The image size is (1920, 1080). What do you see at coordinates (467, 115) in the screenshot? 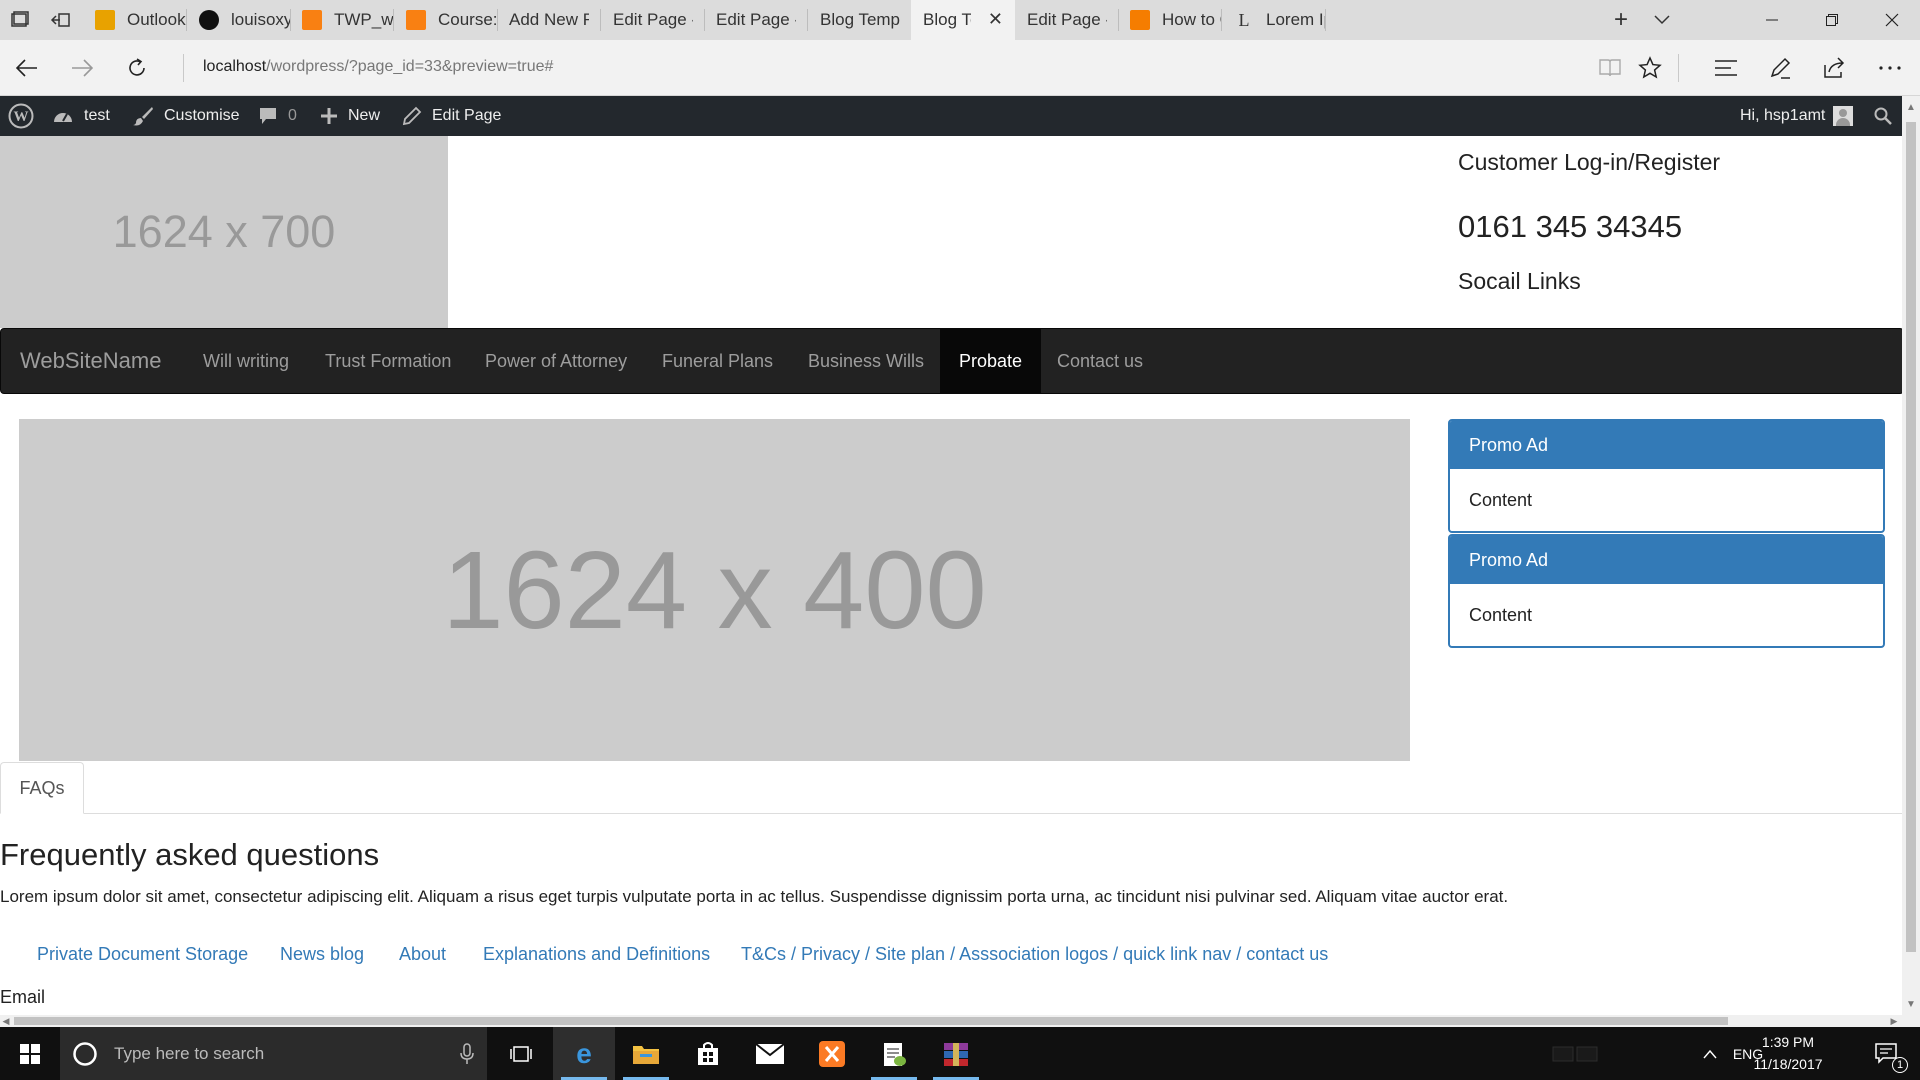
I see `edit-page-label: Edit Page` at bounding box center [467, 115].